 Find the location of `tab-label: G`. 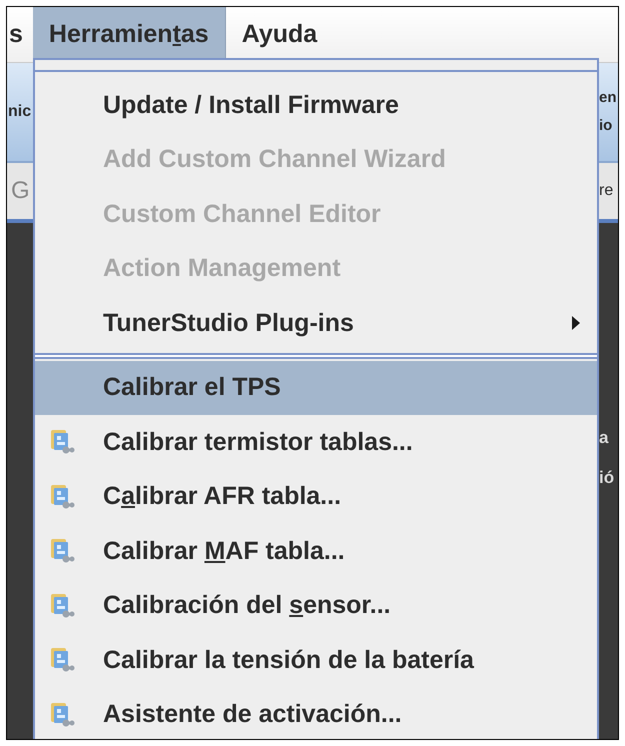

tab-label: G is located at coordinates (20, 191).